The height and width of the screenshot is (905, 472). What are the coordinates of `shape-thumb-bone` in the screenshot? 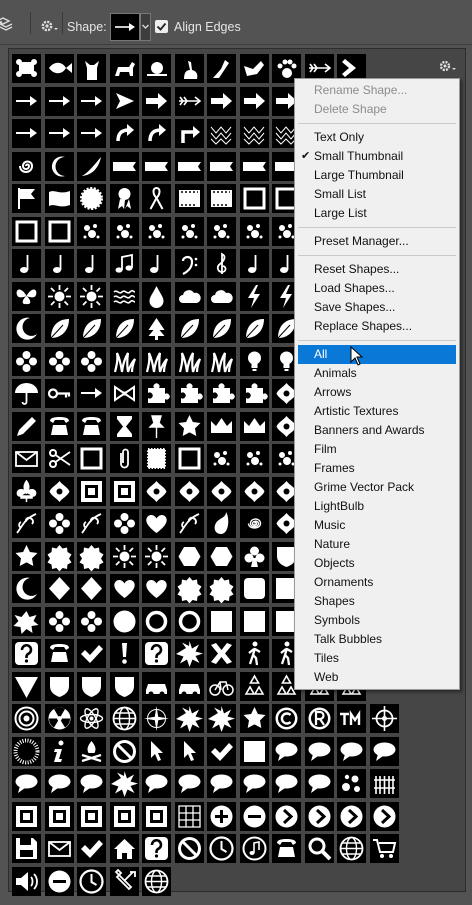 It's located at (26, 68).